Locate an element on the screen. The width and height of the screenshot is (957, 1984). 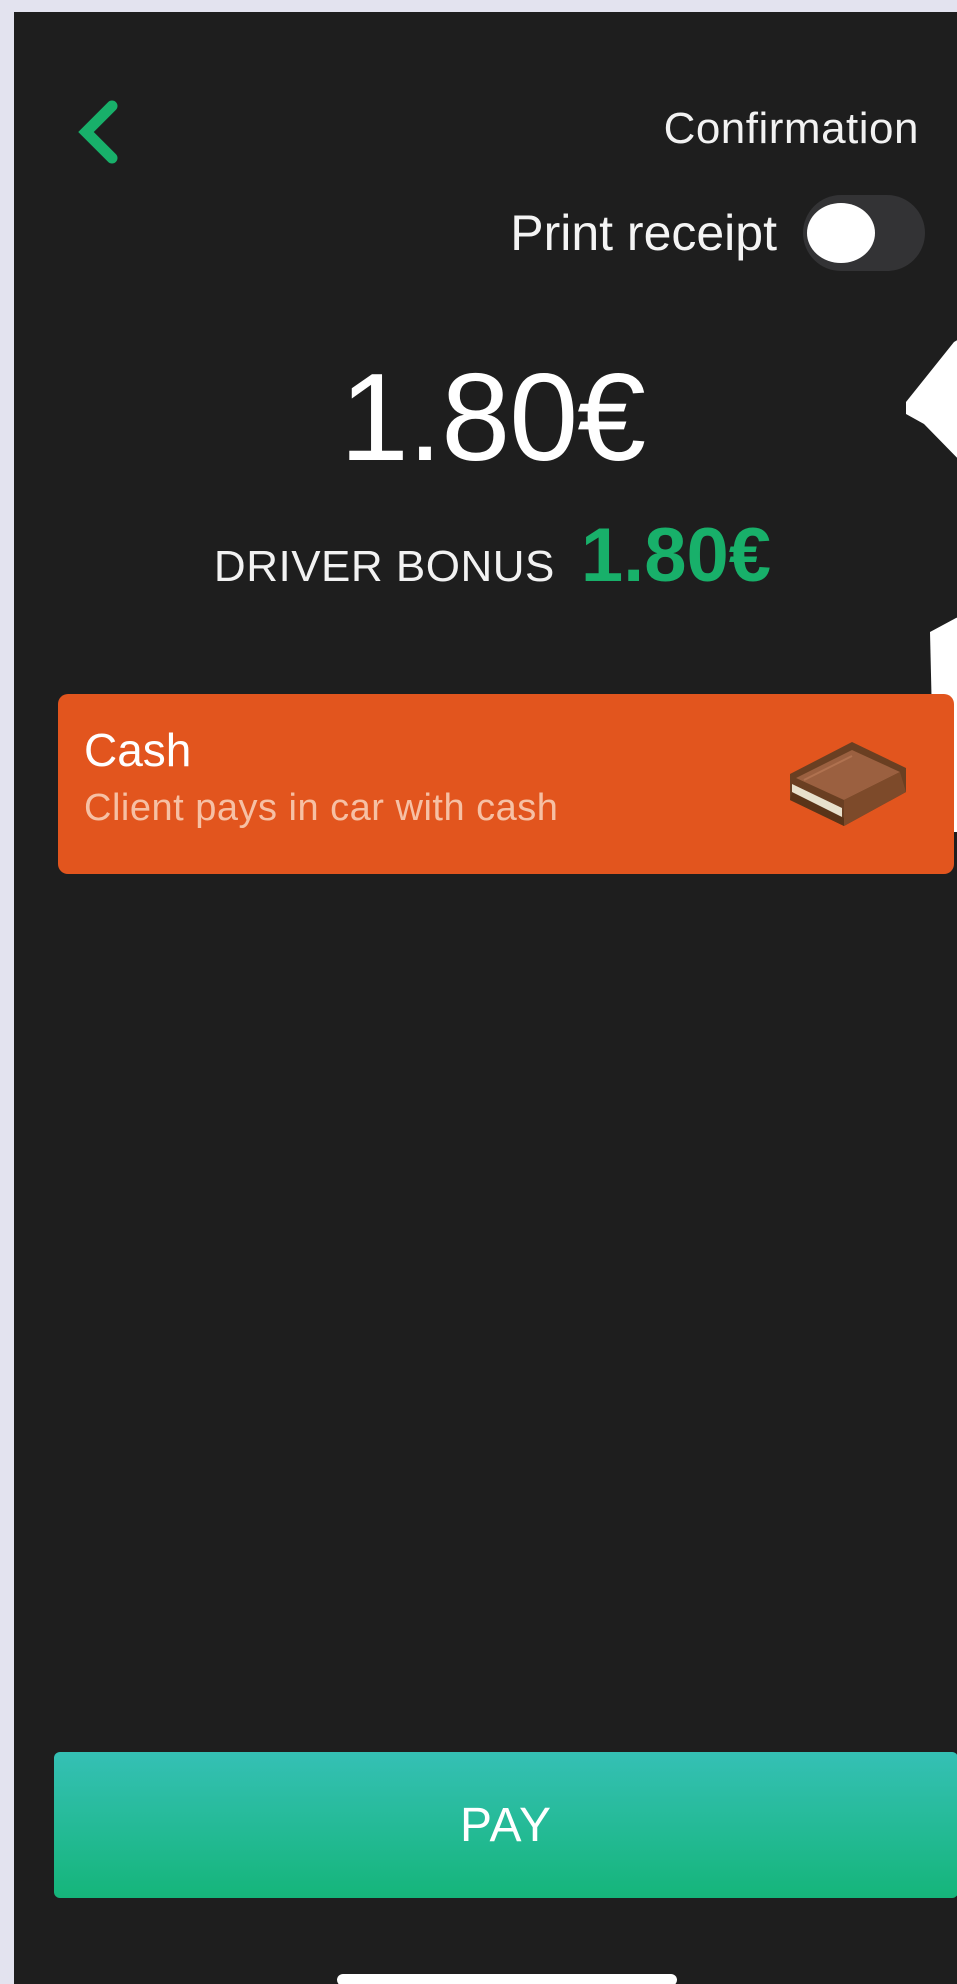
payment-method-cash: Cash Client pays in car with cash is located at coordinates (506, 784).